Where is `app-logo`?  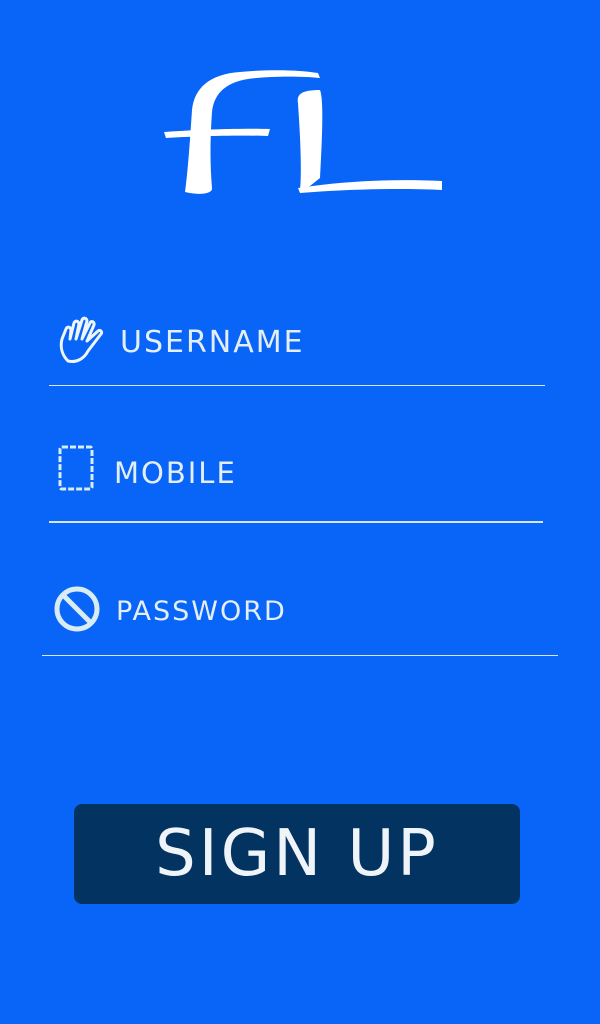 app-logo is located at coordinates (300, 135).